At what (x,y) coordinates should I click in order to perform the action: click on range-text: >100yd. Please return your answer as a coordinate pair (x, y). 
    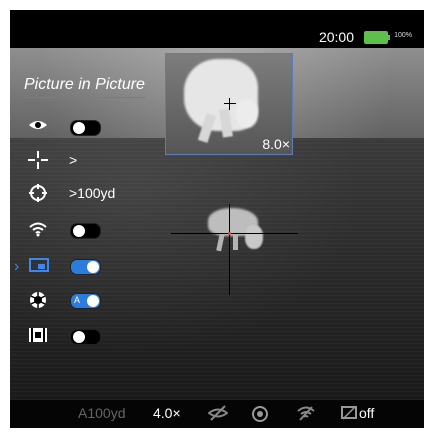
    Looking at the image, I should click on (92, 193).